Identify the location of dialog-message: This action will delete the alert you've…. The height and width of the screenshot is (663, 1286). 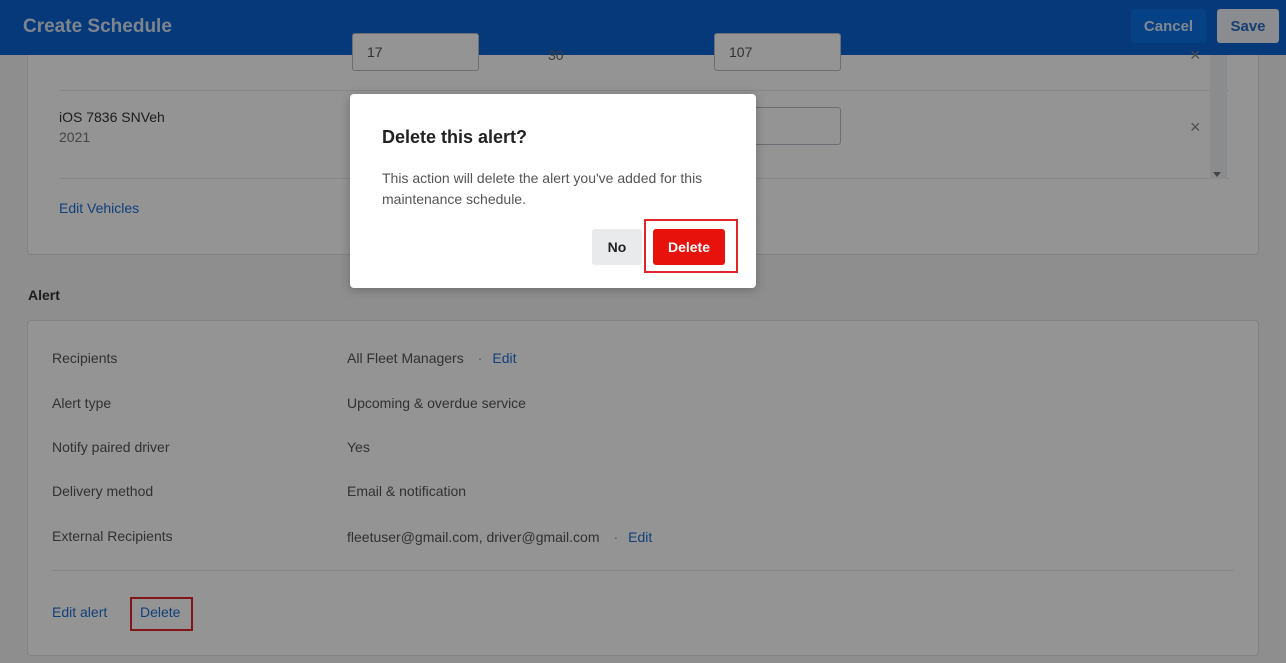
(542, 188).